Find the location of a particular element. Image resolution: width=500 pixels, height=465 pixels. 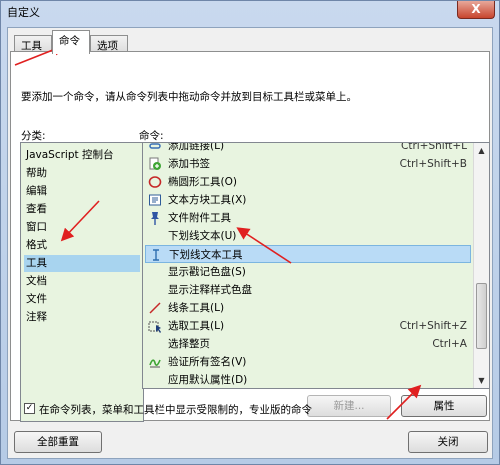

link-icon is located at coordinates (155, 148).